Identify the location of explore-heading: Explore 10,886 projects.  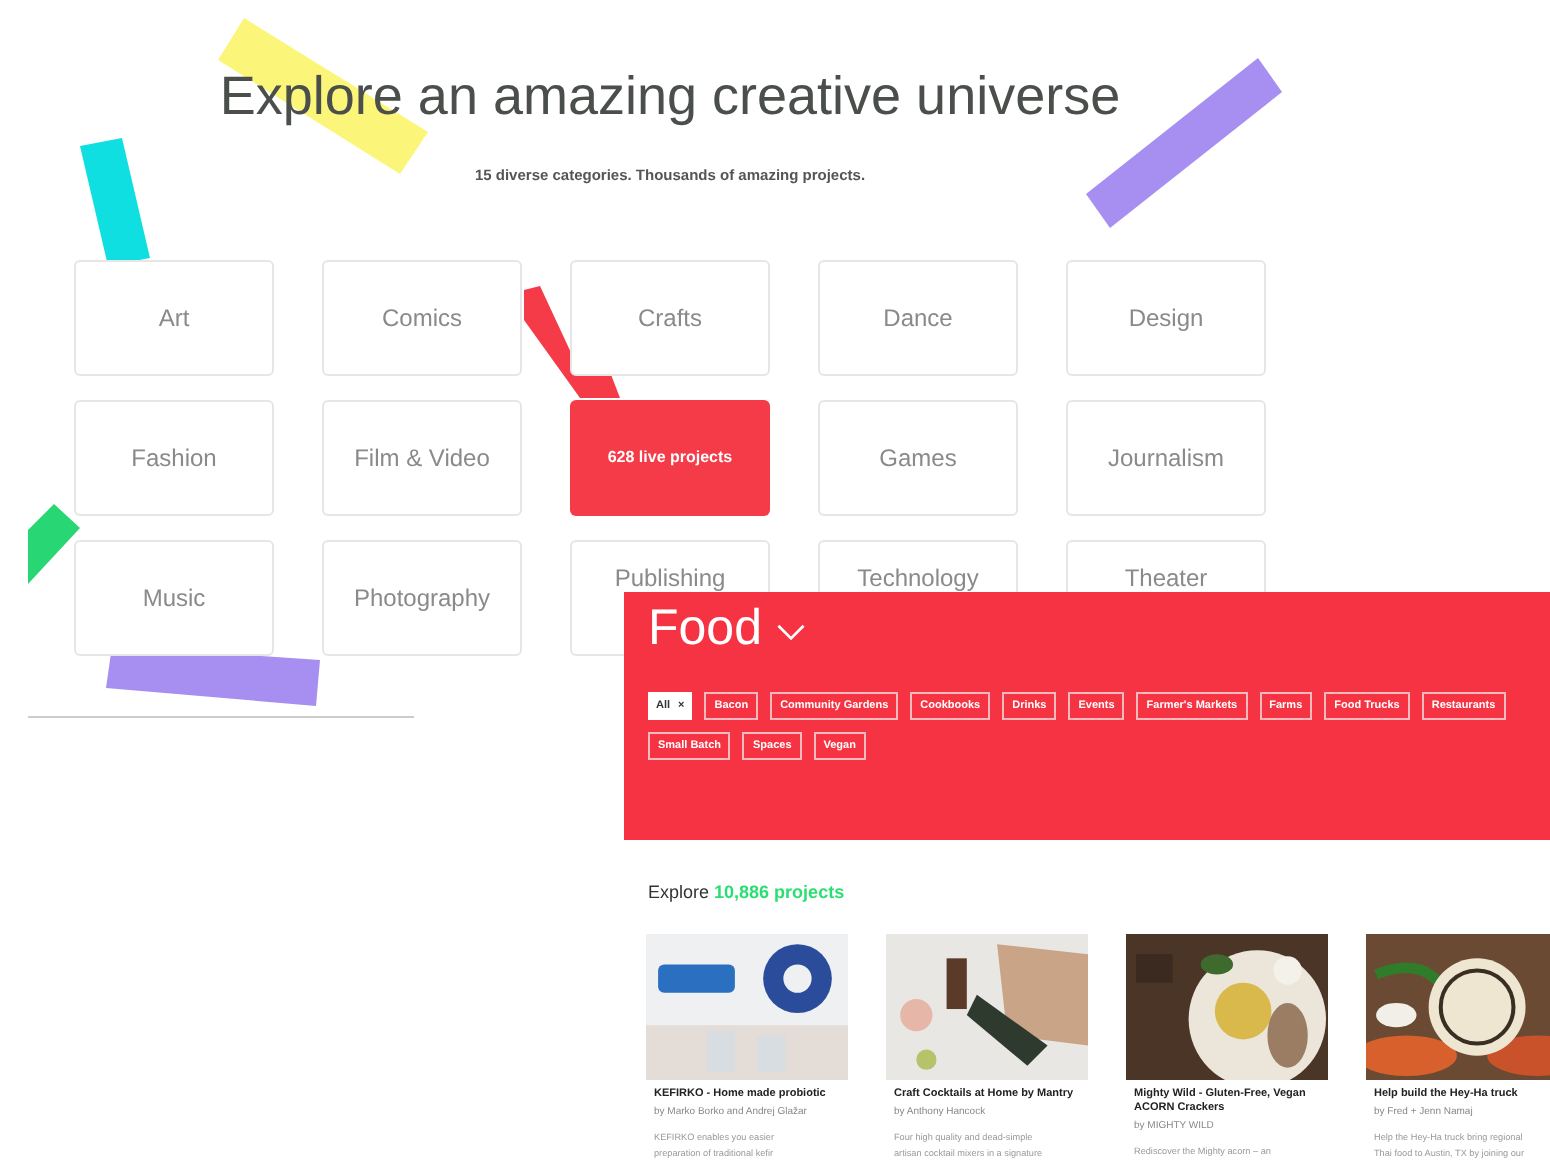
(747, 893).